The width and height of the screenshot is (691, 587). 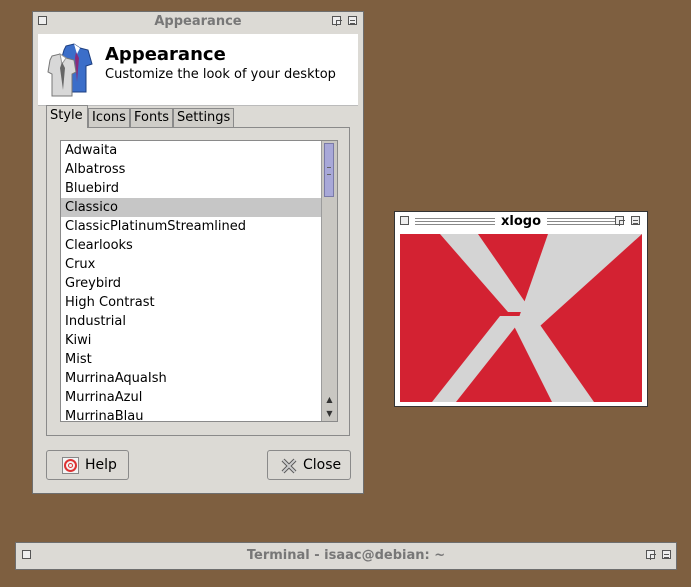 What do you see at coordinates (199, 226) in the screenshot?
I see `theme-item: ClassicPlatinumStreamlined` at bounding box center [199, 226].